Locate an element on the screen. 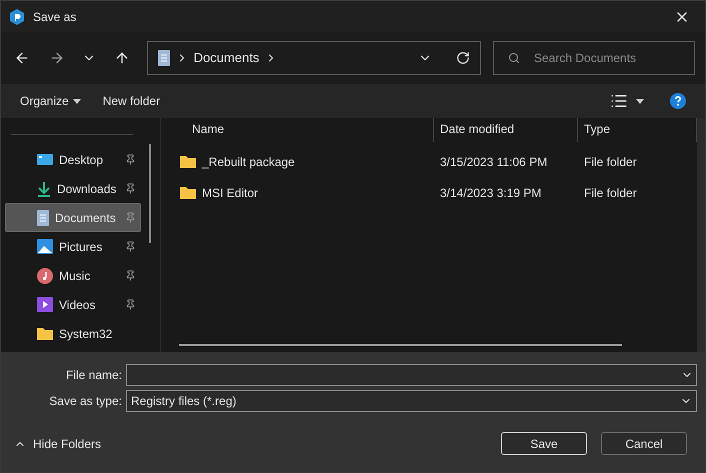 The width and height of the screenshot is (706, 473). window-title: Save as is located at coordinates (54, 17).